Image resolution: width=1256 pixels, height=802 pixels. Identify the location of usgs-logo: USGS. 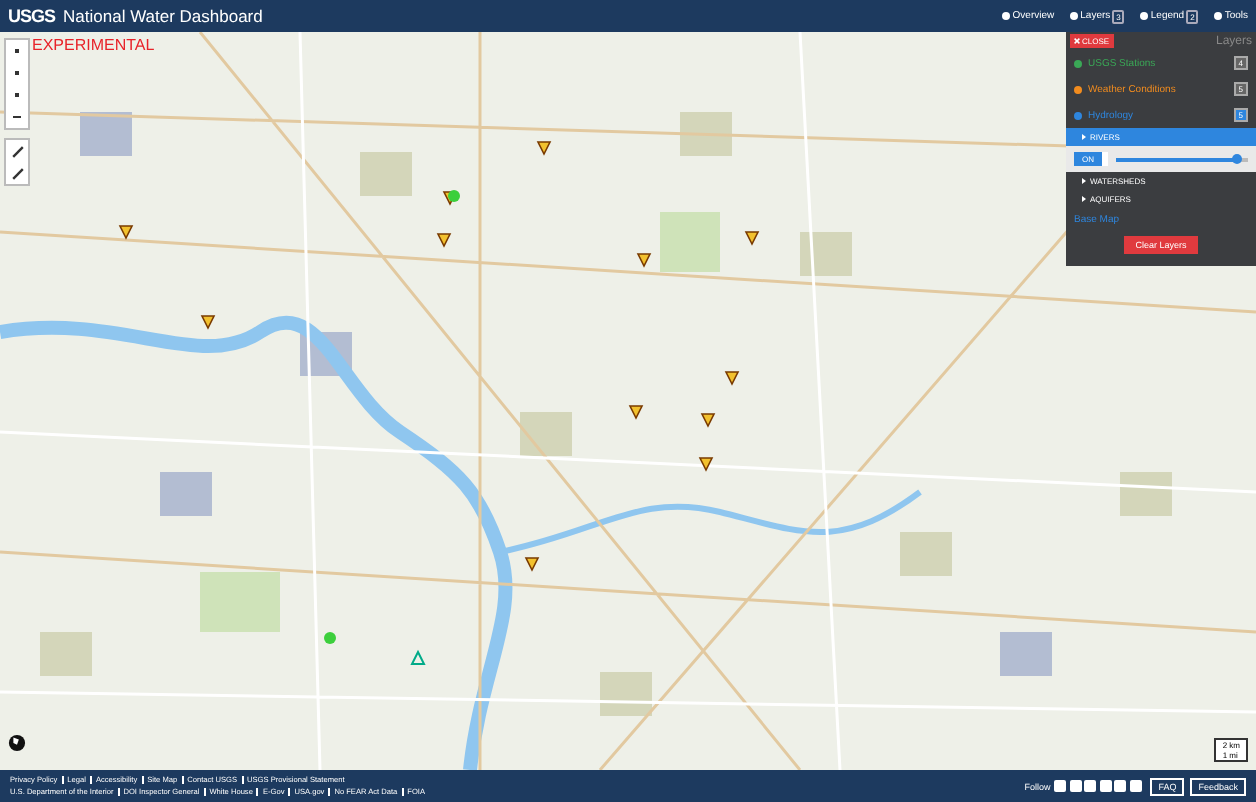
(32, 16).